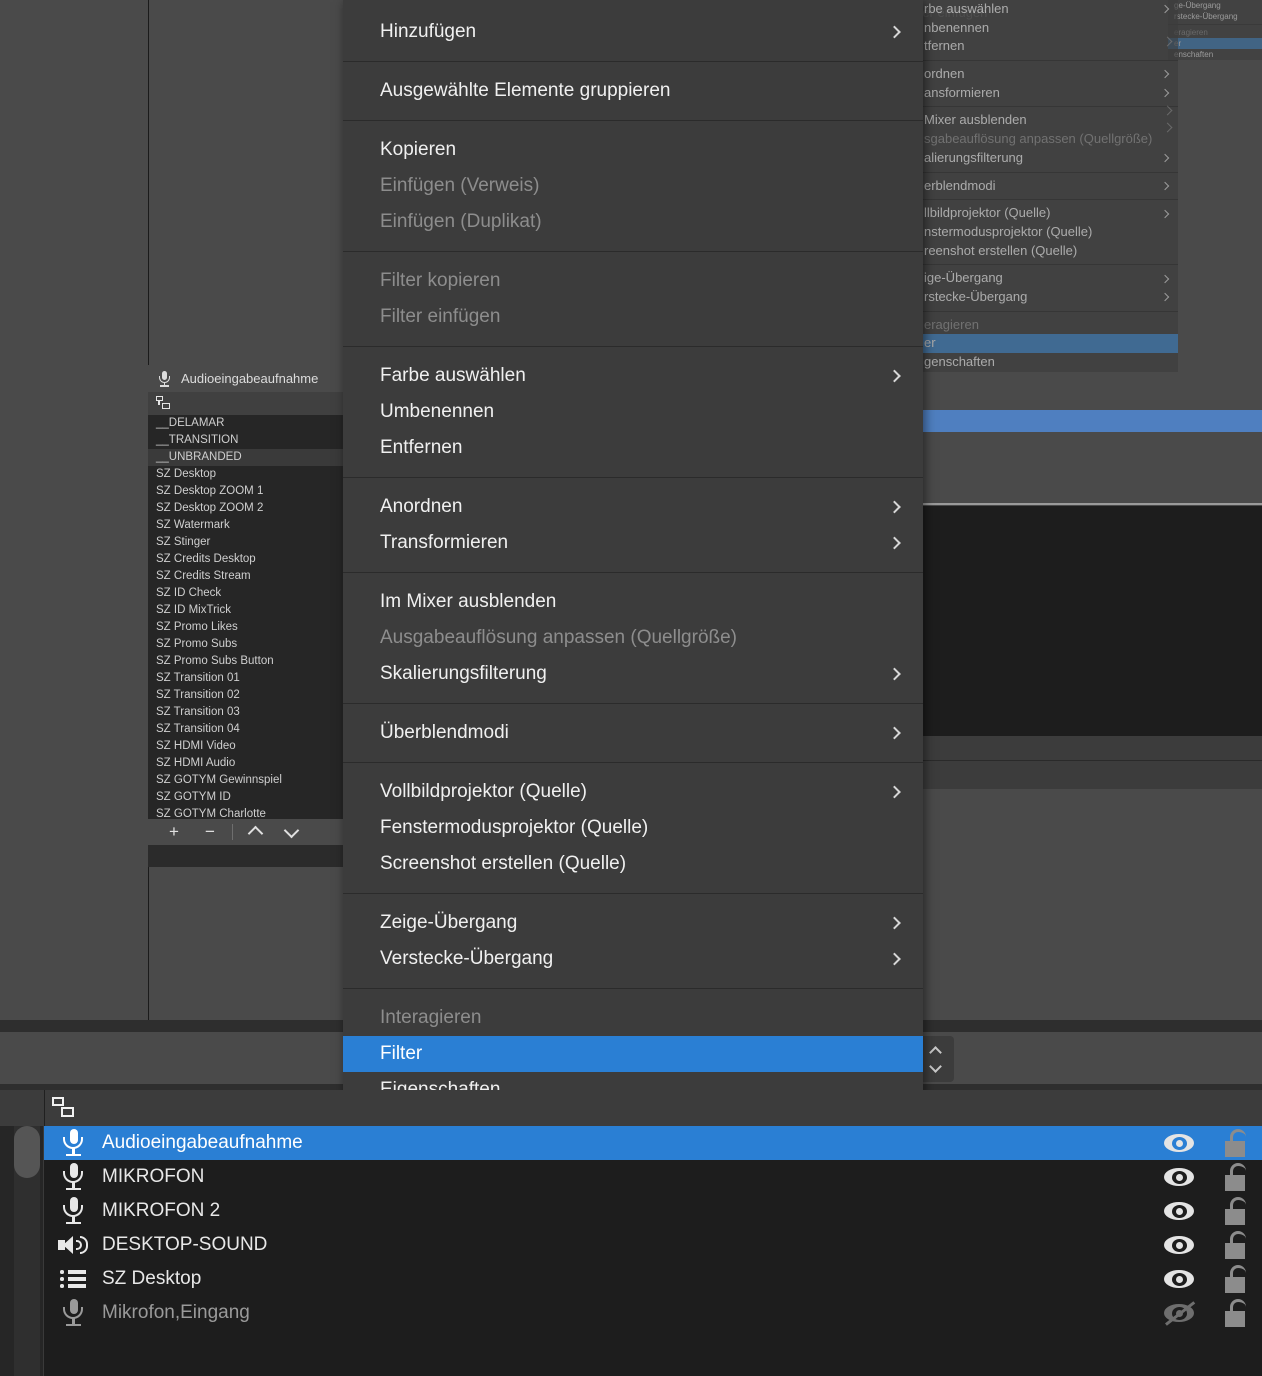 Image resolution: width=1262 pixels, height=1376 pixels. Describe the element at coordinates (653, 1177) in the screenshot. I see `table-row: MIKROFON` at that location.